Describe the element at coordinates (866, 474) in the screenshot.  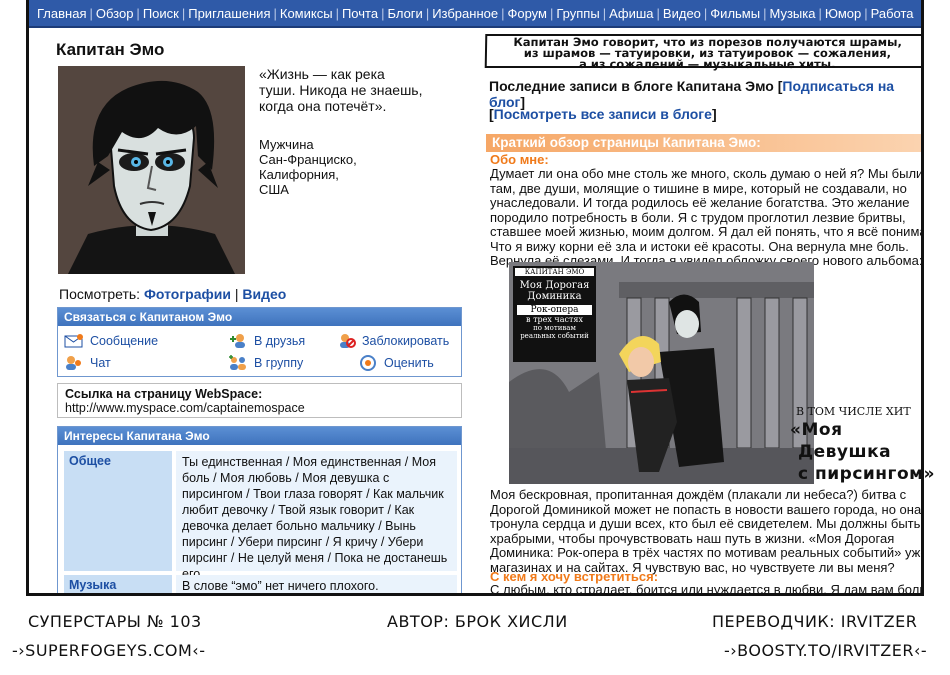
I see `hit-title-line-3: с пирсингом»` at that location.